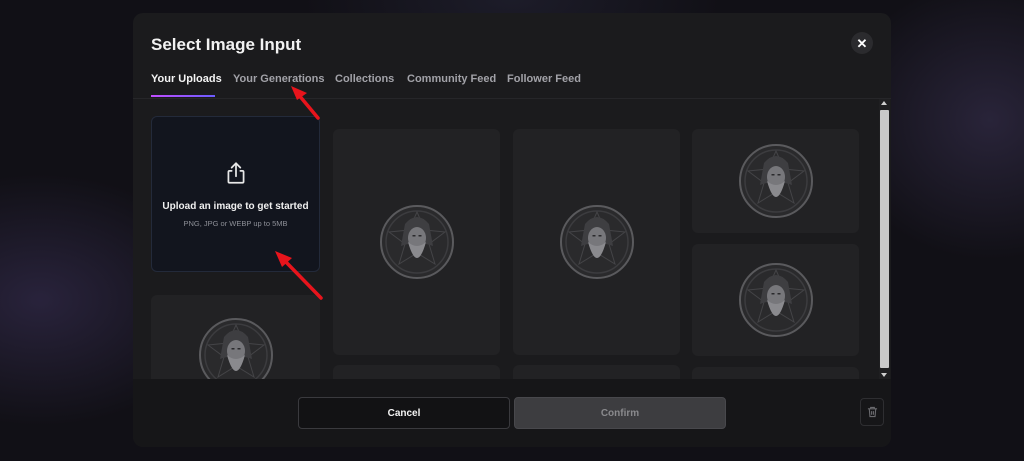  I want to click on scroll-down-arrow, so click(884, 375).